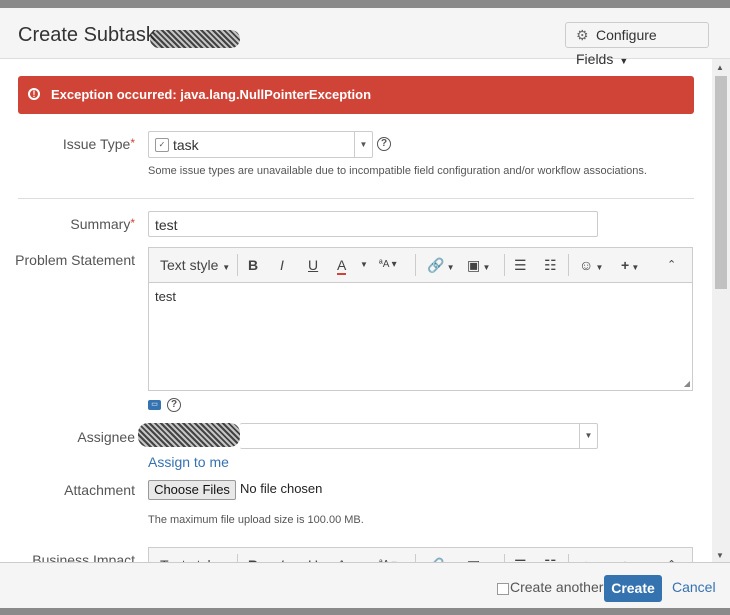 The image size is (730, 615). I want to click on divider, so click(356, 198).